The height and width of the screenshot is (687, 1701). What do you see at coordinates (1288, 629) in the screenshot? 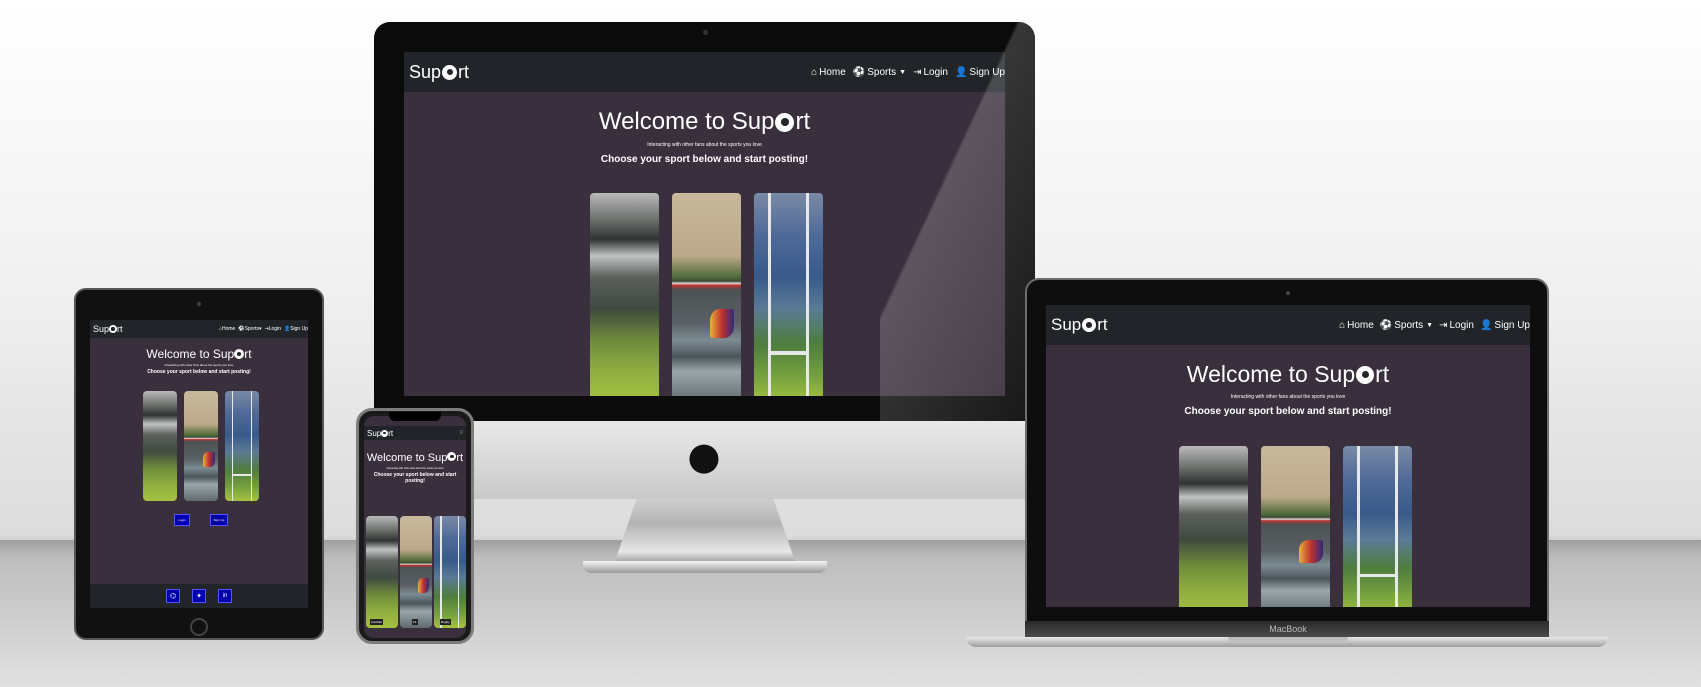
I see `macbook-label: MacBook` at bounding box center [1288, 629].